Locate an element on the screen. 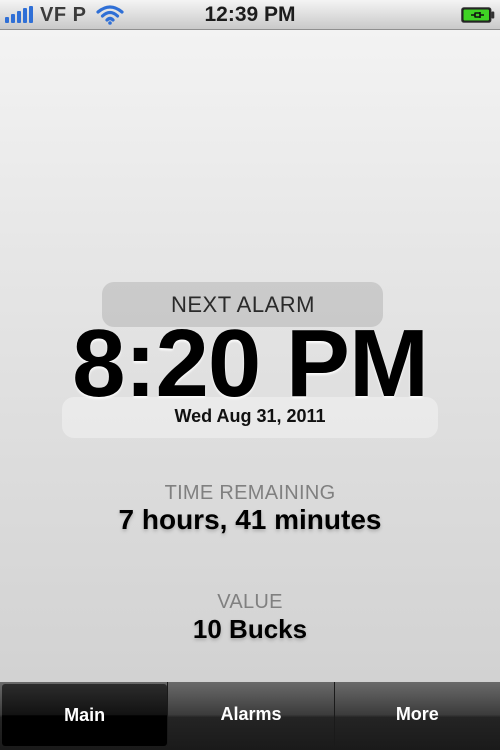  tab-alarms: Alarms is located at coordinates (250, 714).